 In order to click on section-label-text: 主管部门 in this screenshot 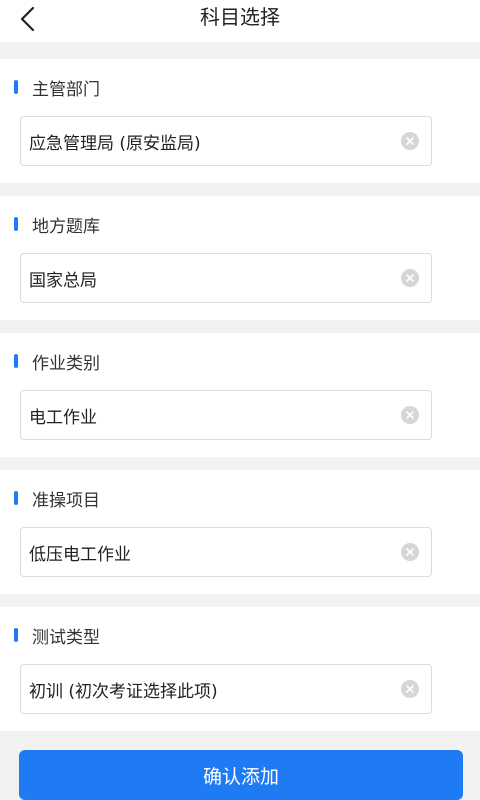, I will do `click(66, 89)`.